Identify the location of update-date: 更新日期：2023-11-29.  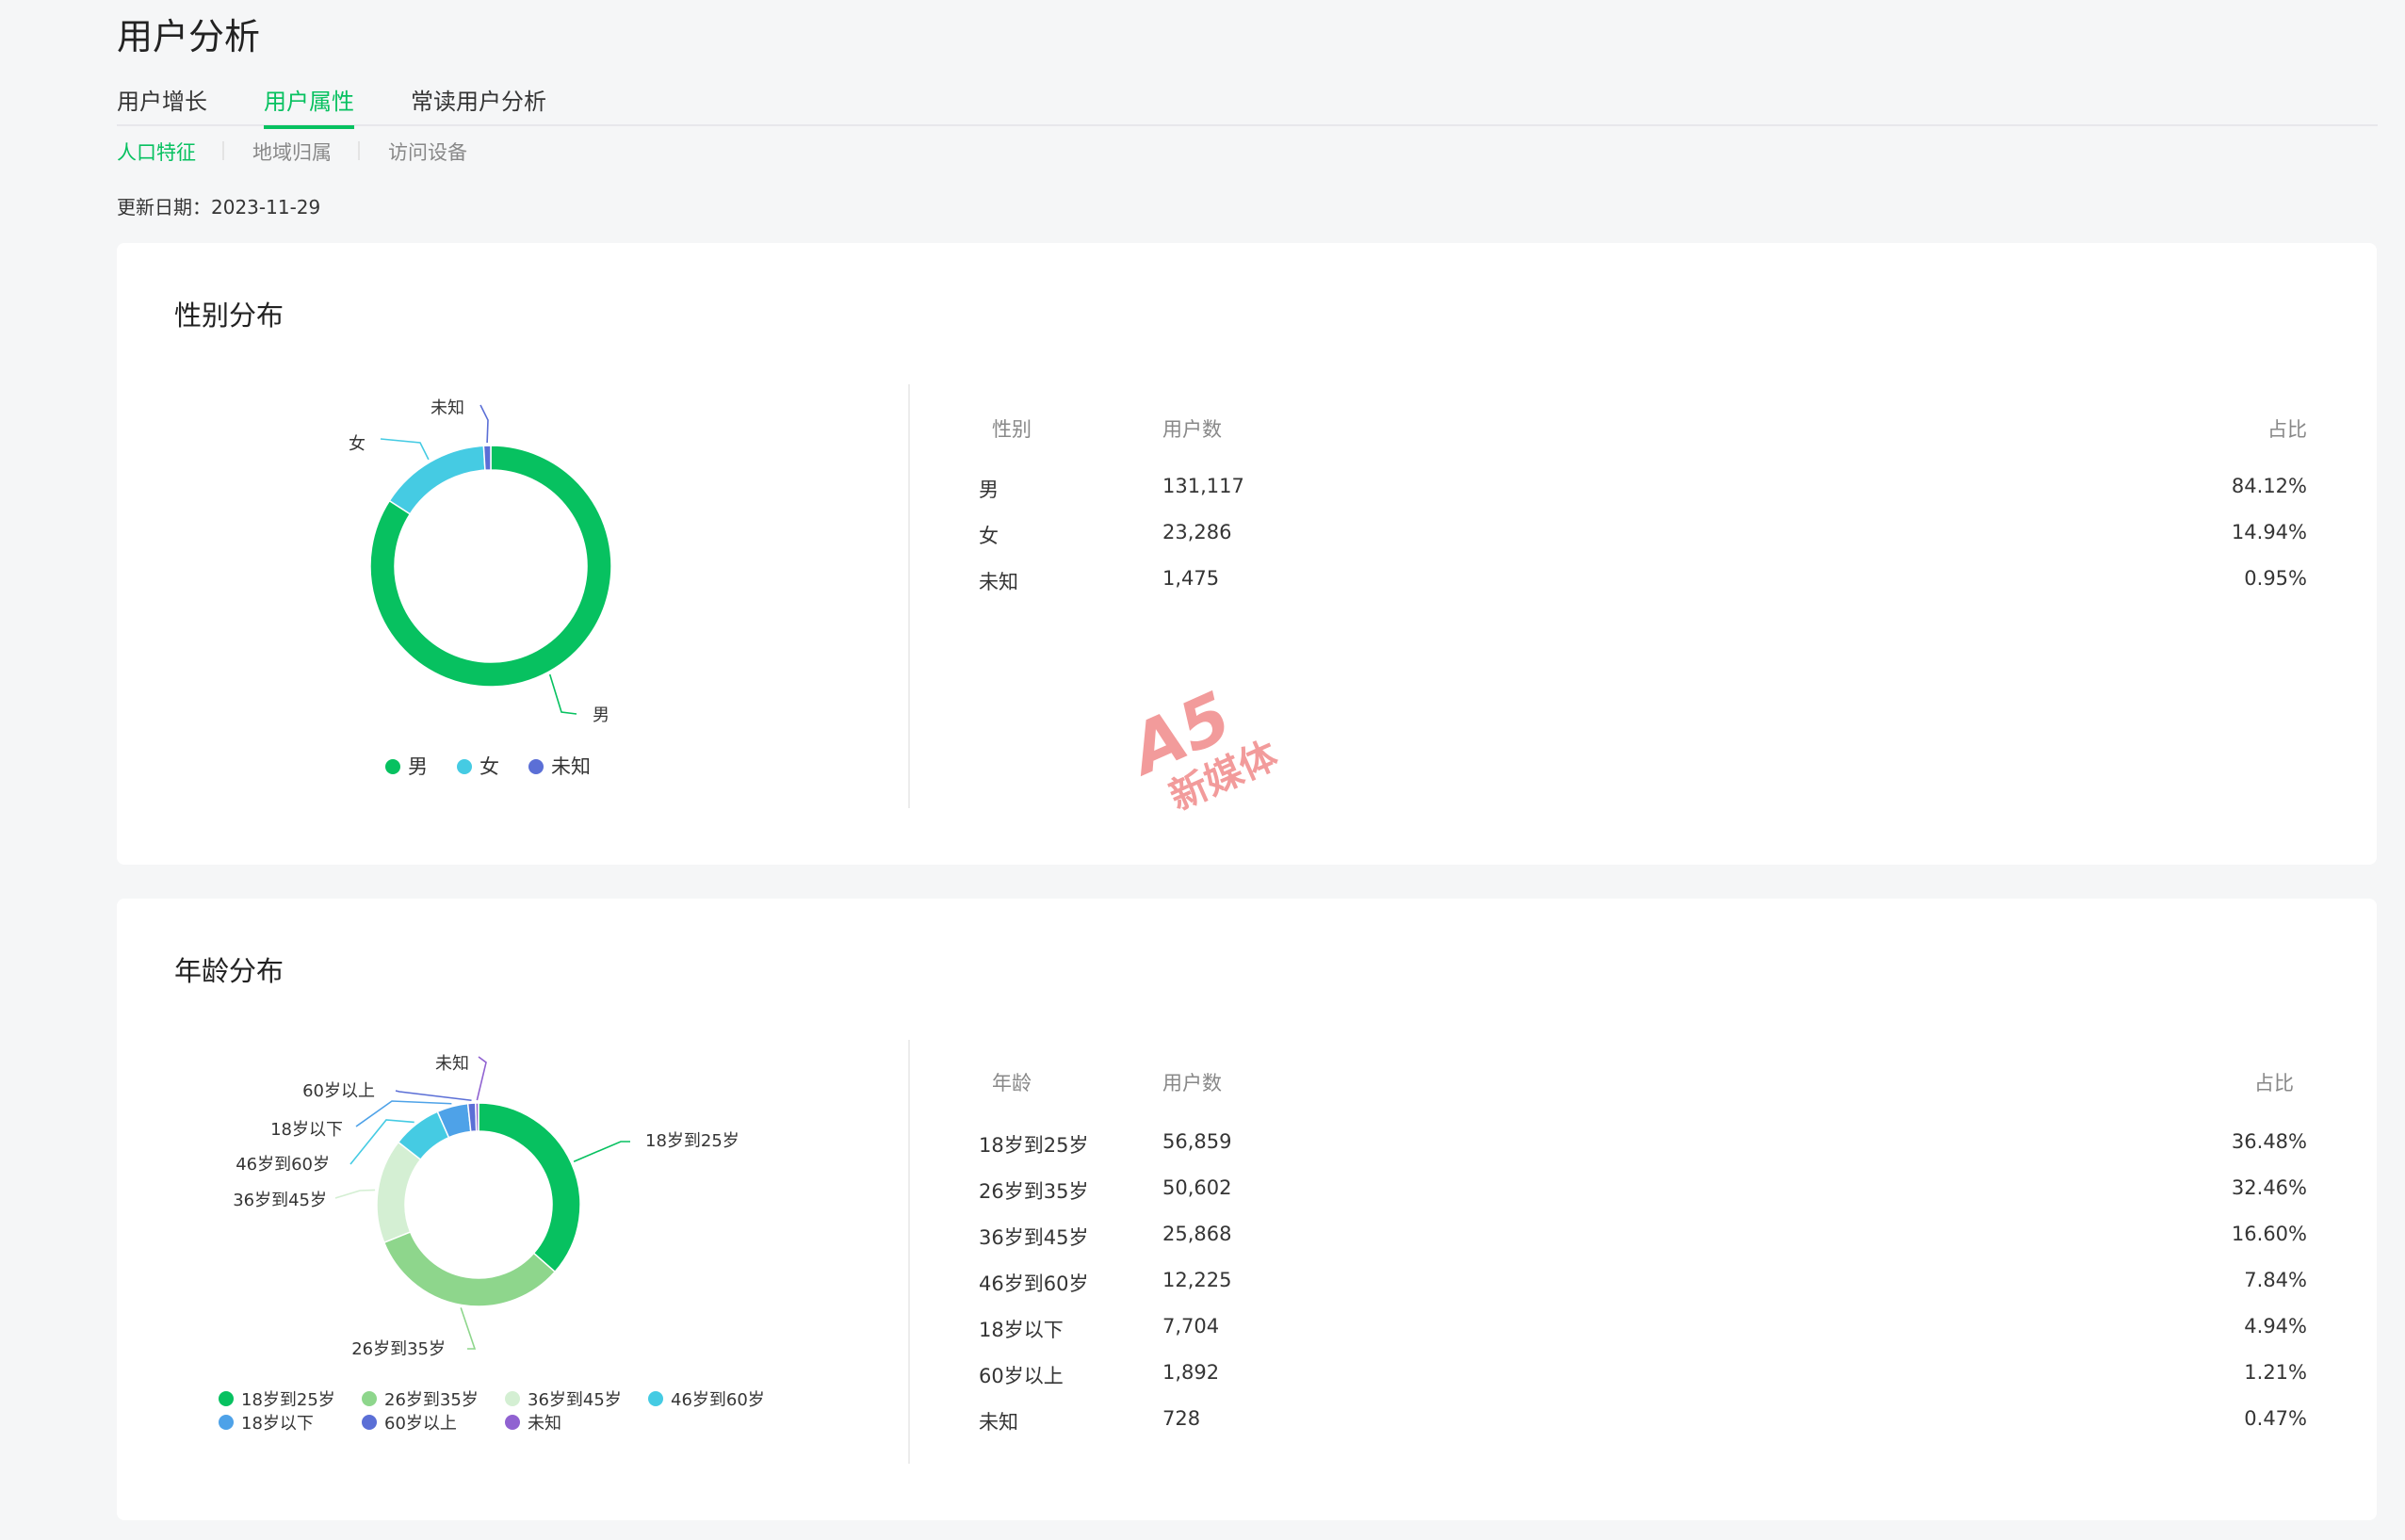
(218, 206).